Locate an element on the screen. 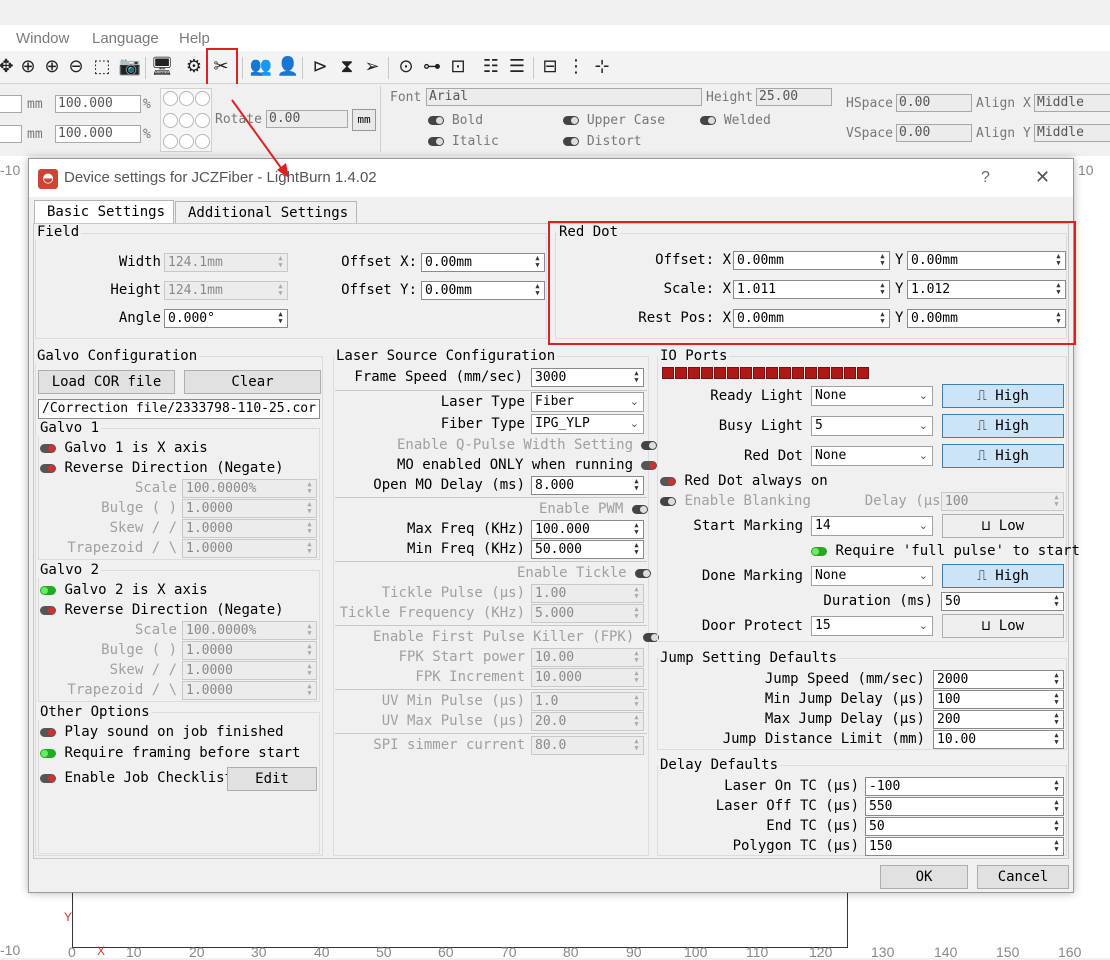 Image resolution: width=1110 pixels, height=960 pixels. mm-toggle-button: mm is located at coordinates (364, 120).